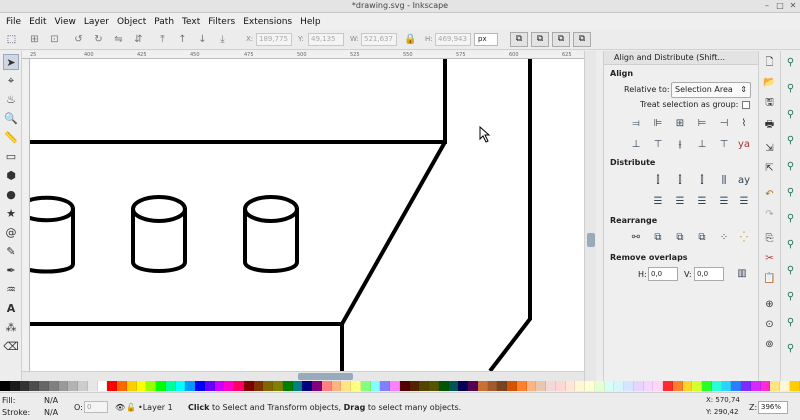 This screenshot has height=420, width=800. What do you see at coordinates (37, 22) in the screenshot?
I see `menu-edit: Edit` at bounding box center [37, 22].